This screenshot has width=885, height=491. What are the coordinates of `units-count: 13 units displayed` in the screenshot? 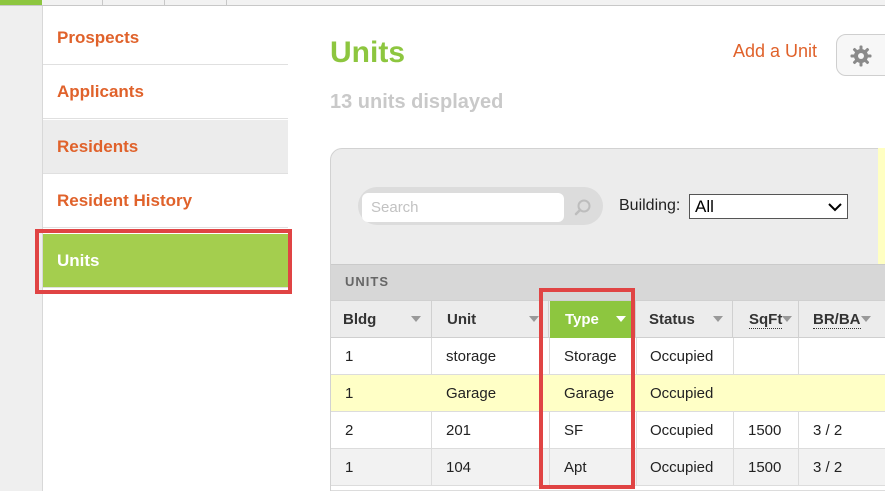 It's located at (417, 102).